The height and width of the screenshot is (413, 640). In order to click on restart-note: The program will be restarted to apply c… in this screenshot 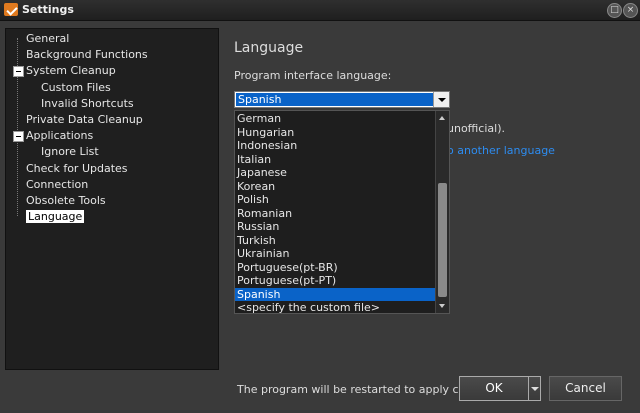, I will do `click(363, 389)`.